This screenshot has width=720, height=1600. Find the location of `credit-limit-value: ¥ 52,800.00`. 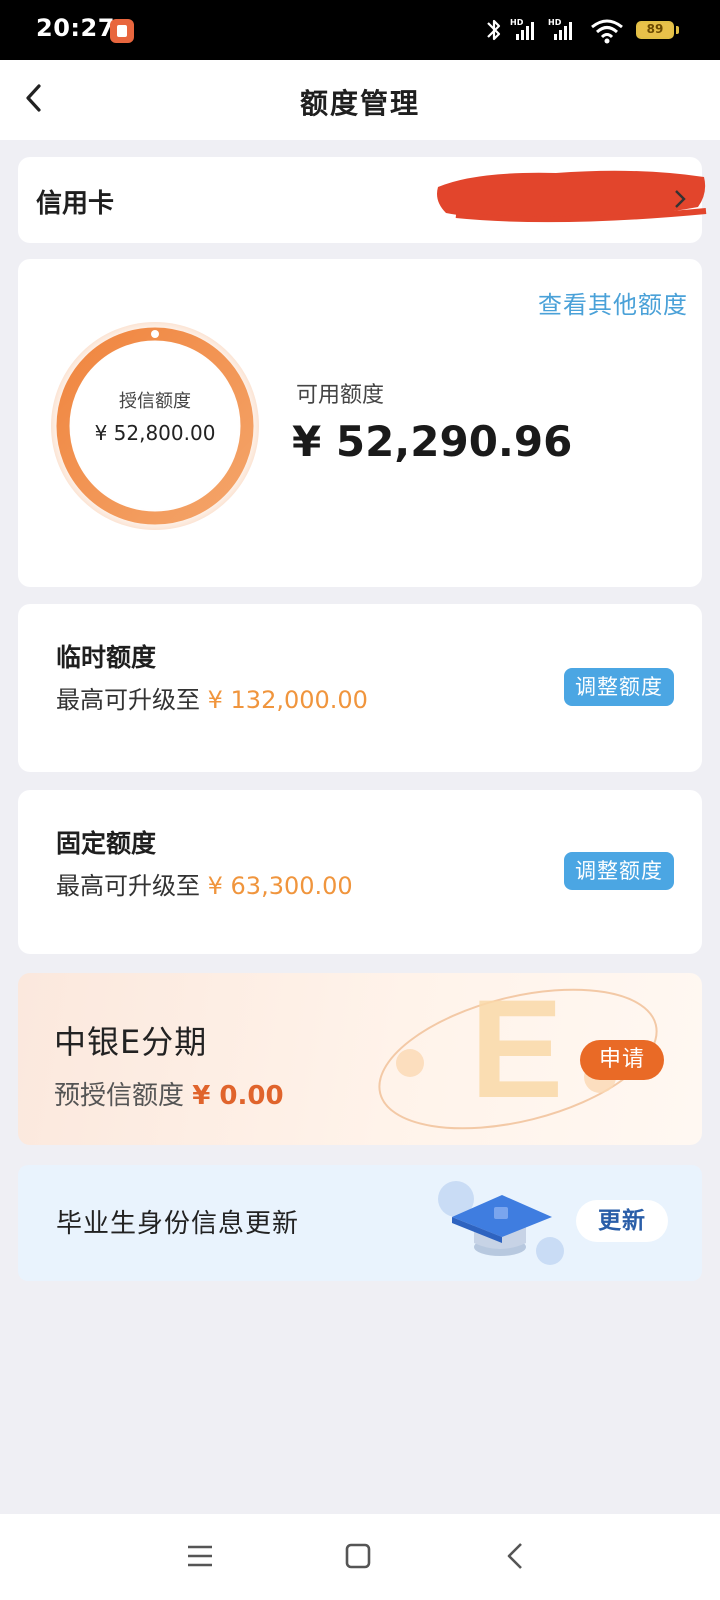

credit-limit-value: ¥ 52,800.00 is located at coordinates (155, 433).